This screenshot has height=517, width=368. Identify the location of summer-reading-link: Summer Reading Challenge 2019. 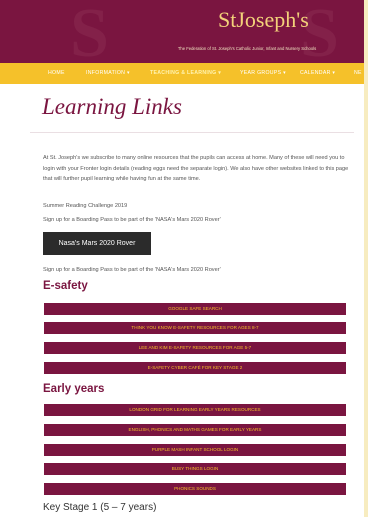
(198, 206).